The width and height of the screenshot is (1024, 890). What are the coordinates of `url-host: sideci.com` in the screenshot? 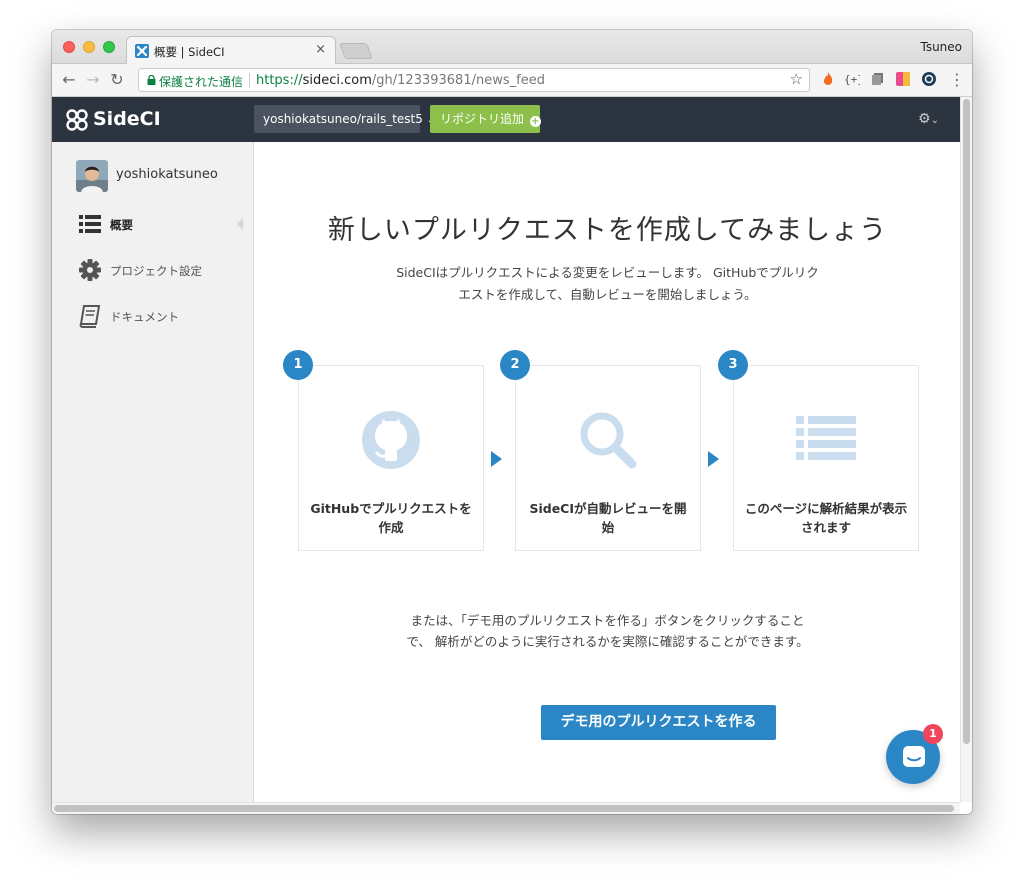 It's located at (337, 80).